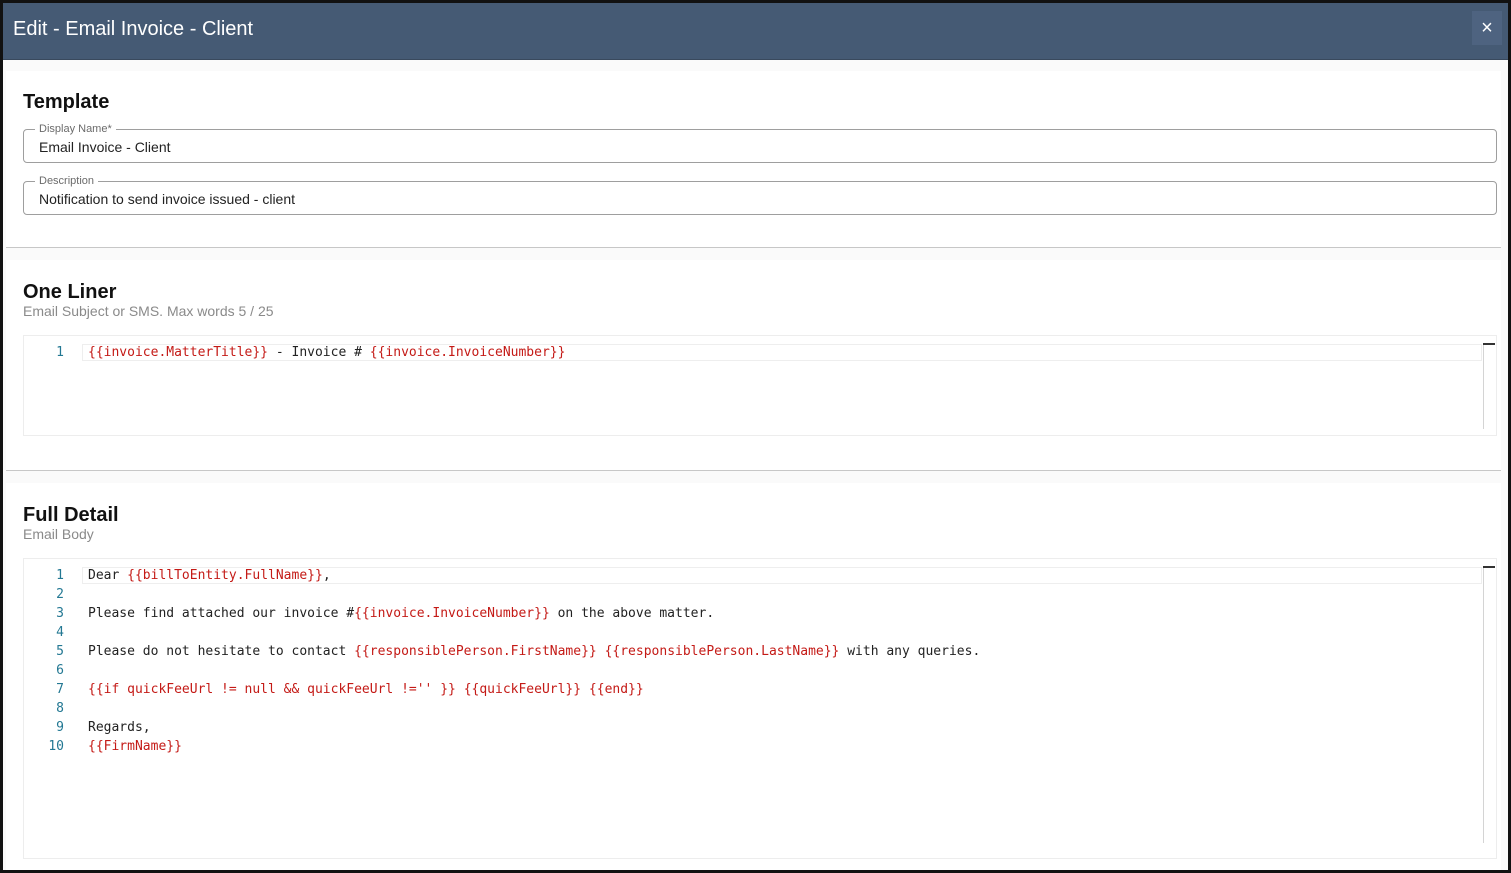 The width and height of the screenshot is (1511, 873). Describe the element at coordinates (752, 594) in the screenshot. I see `code-line: 2` at that location.